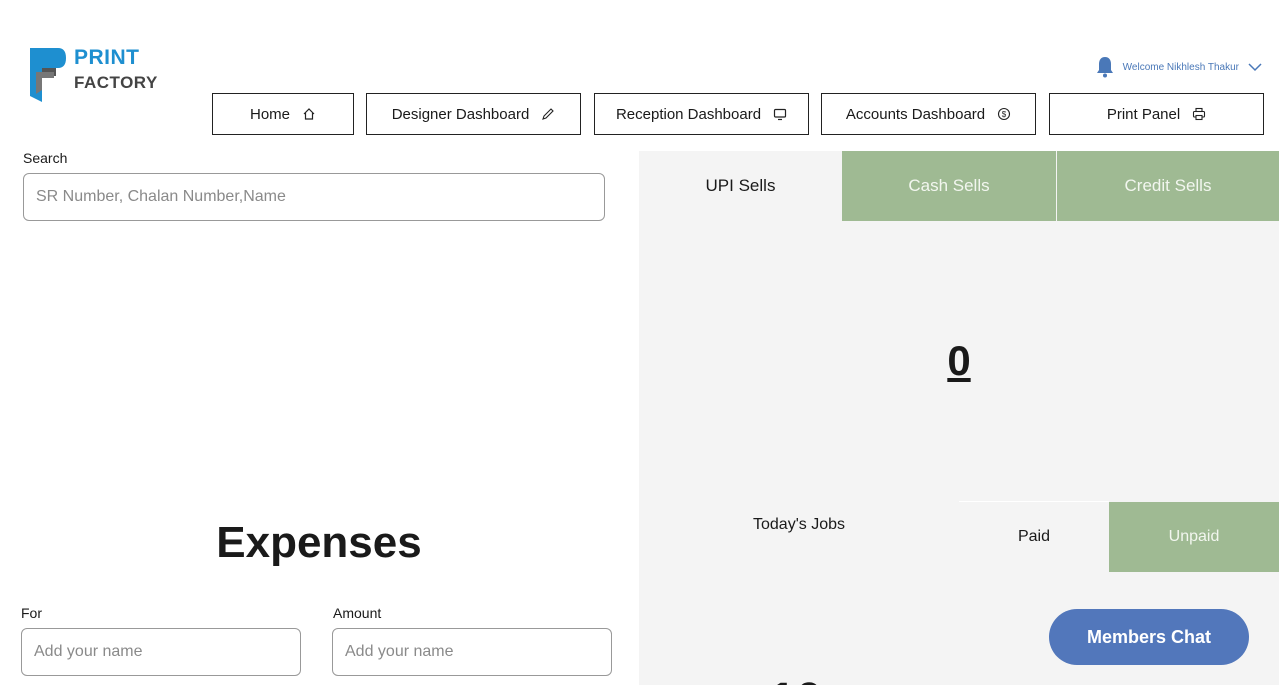 The image size is (1279, 685). Describe the element at coordinates (740, 186) in the screenshot. I see `tab-upi-sells: UPI Sells` at that location.